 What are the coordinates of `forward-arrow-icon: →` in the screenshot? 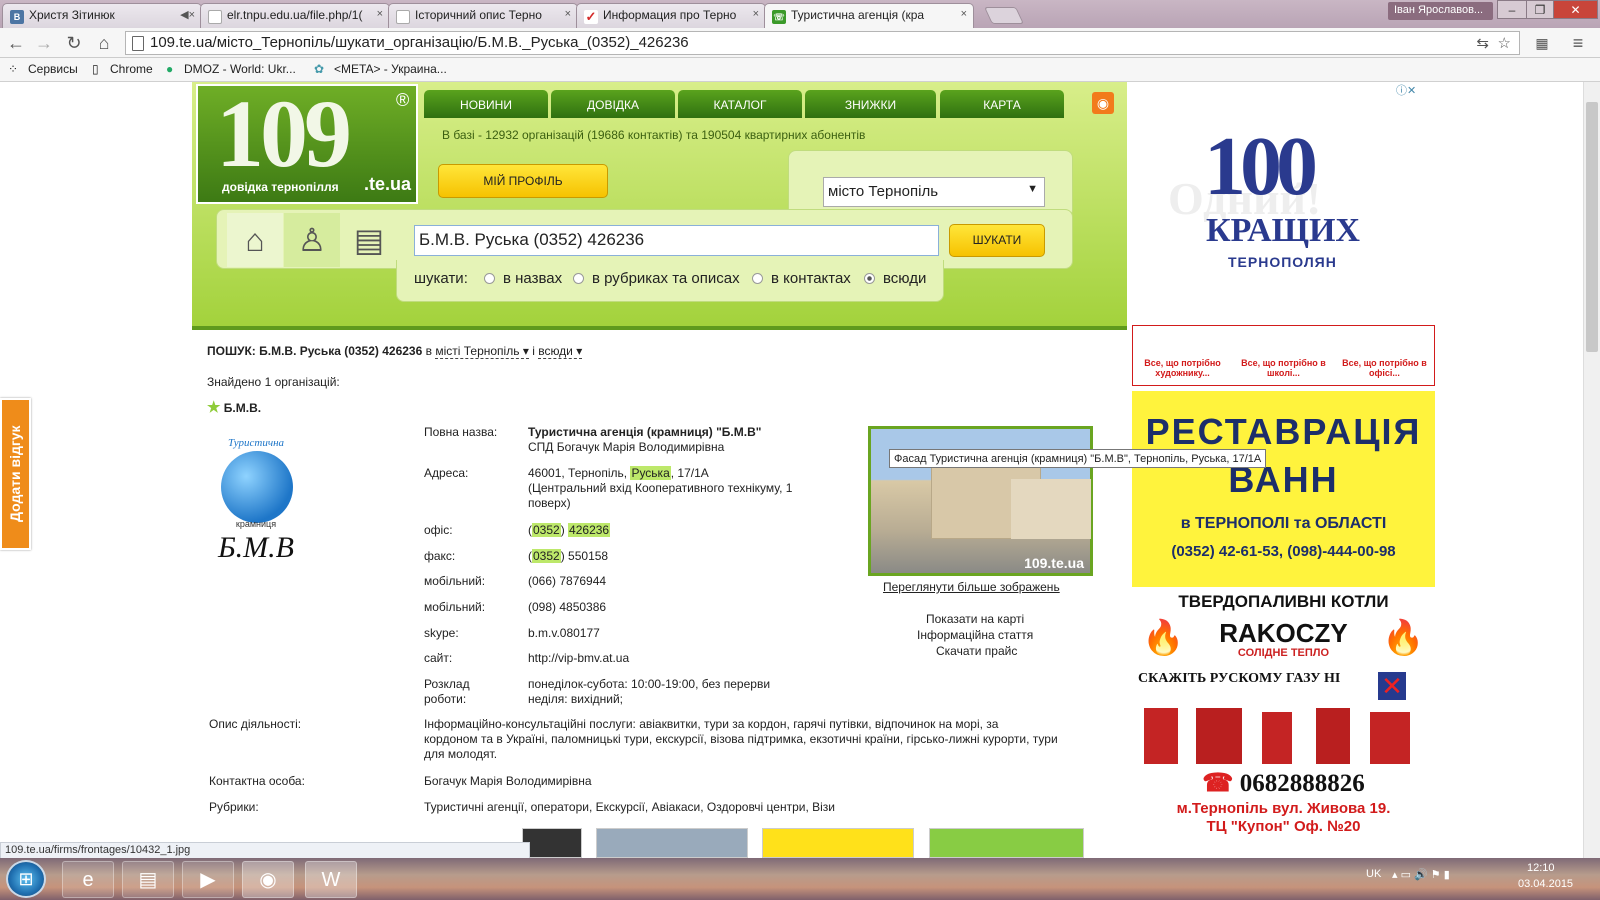 It's located at (44, 43).